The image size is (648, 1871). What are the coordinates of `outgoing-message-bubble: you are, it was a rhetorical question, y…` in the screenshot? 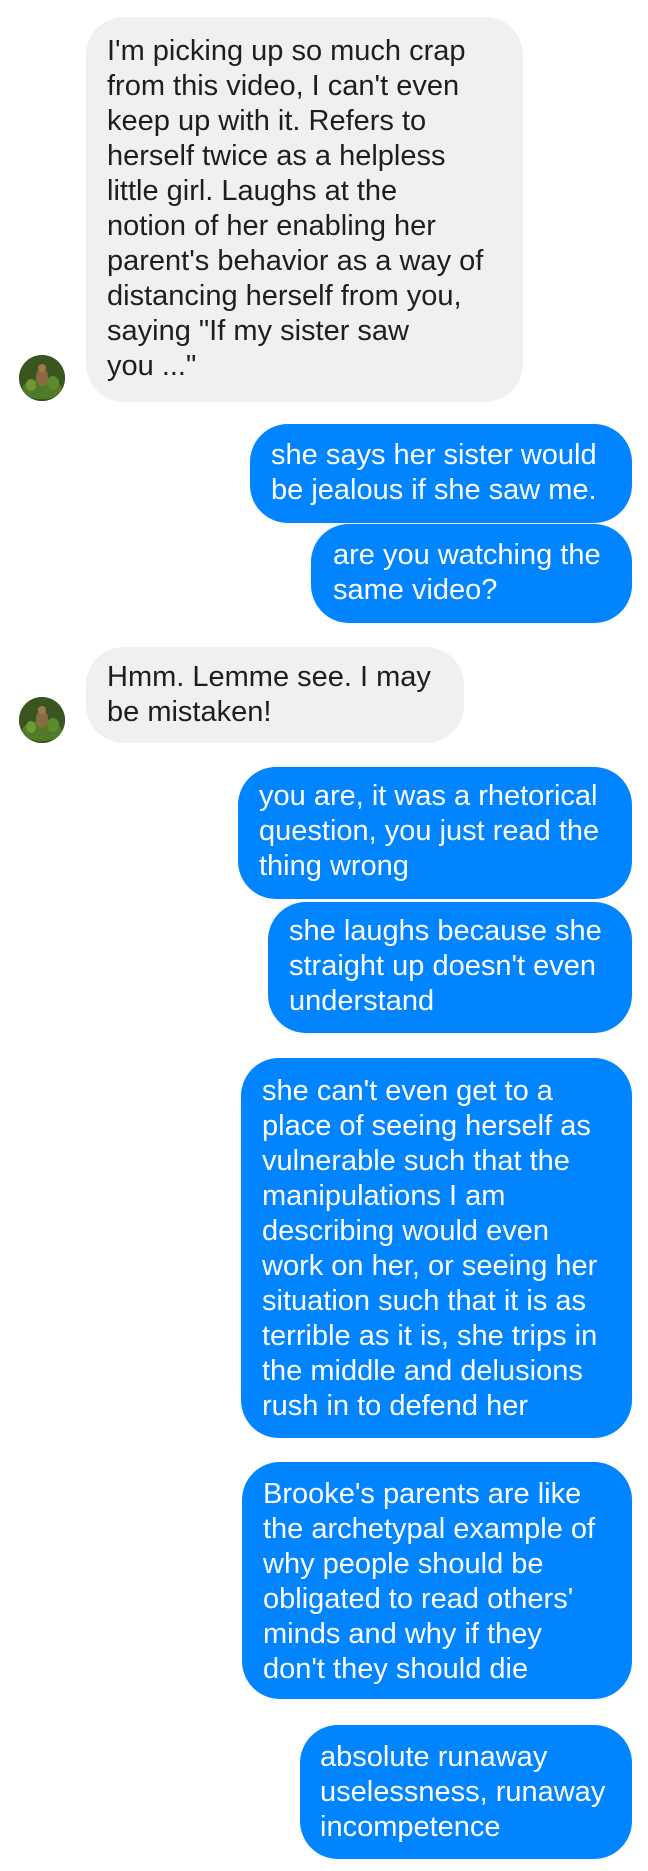 It's located at (435, 833).